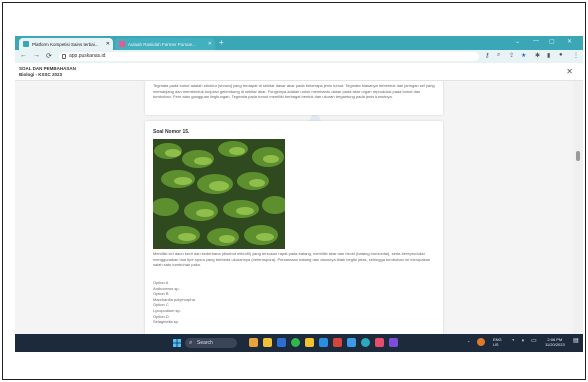  Describe the element at coordinates (205, 343) in the screenshot. I see `taskbar-search-label: Search` at that location.